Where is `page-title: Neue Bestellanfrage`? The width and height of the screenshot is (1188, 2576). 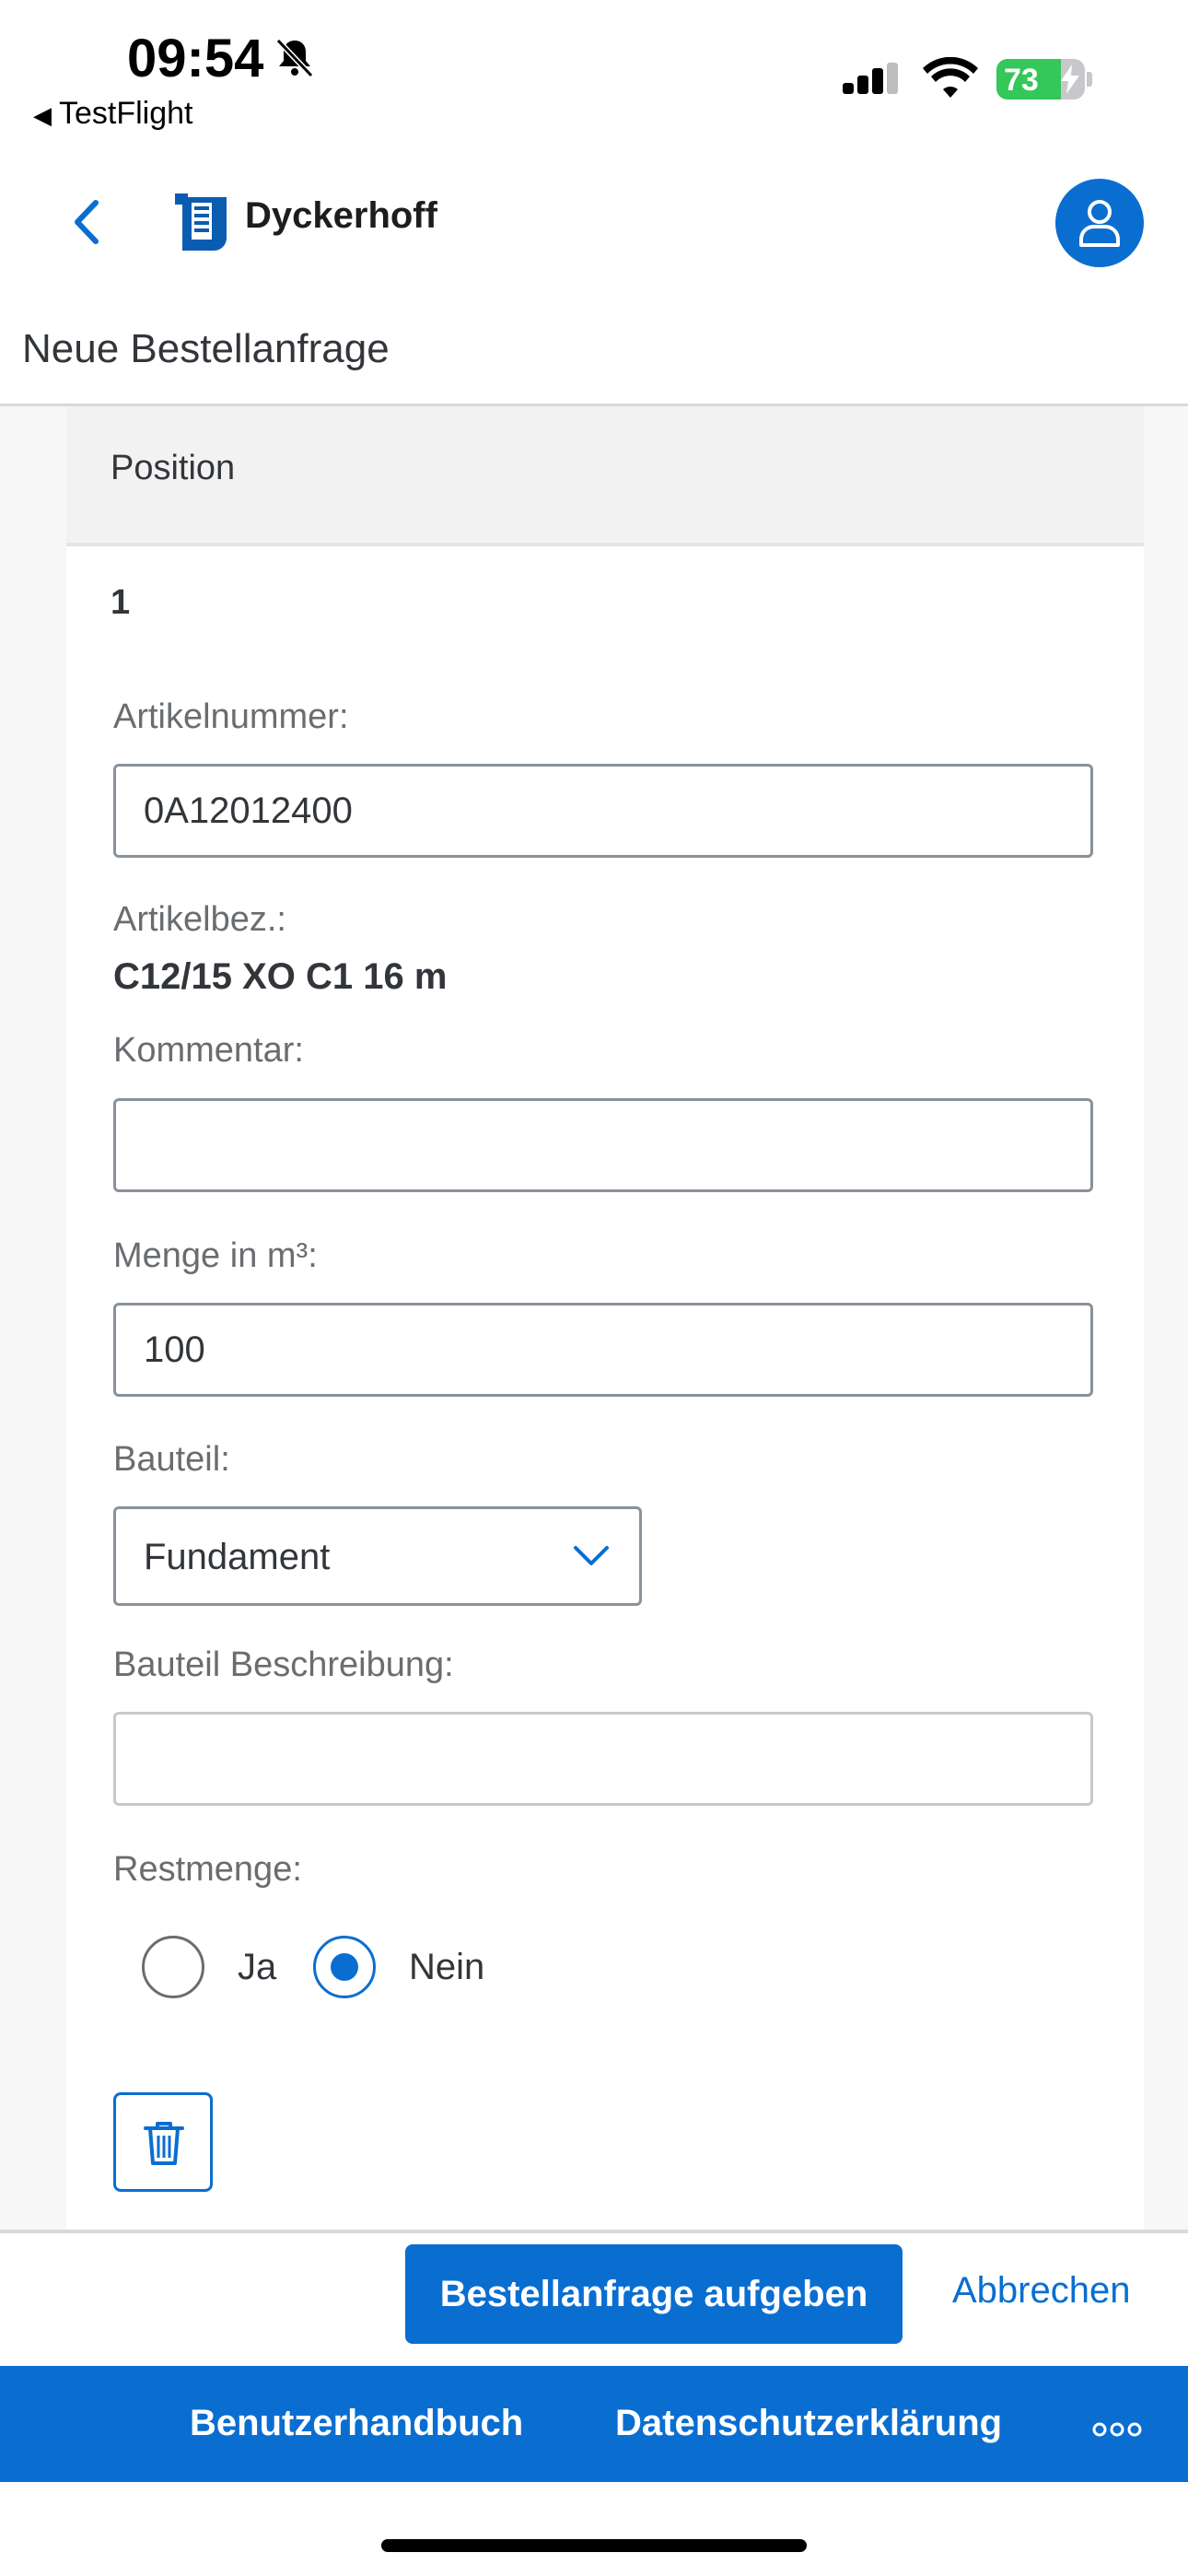 page-title: Neue Bestellanfrage is located at coordinates (206, 348).